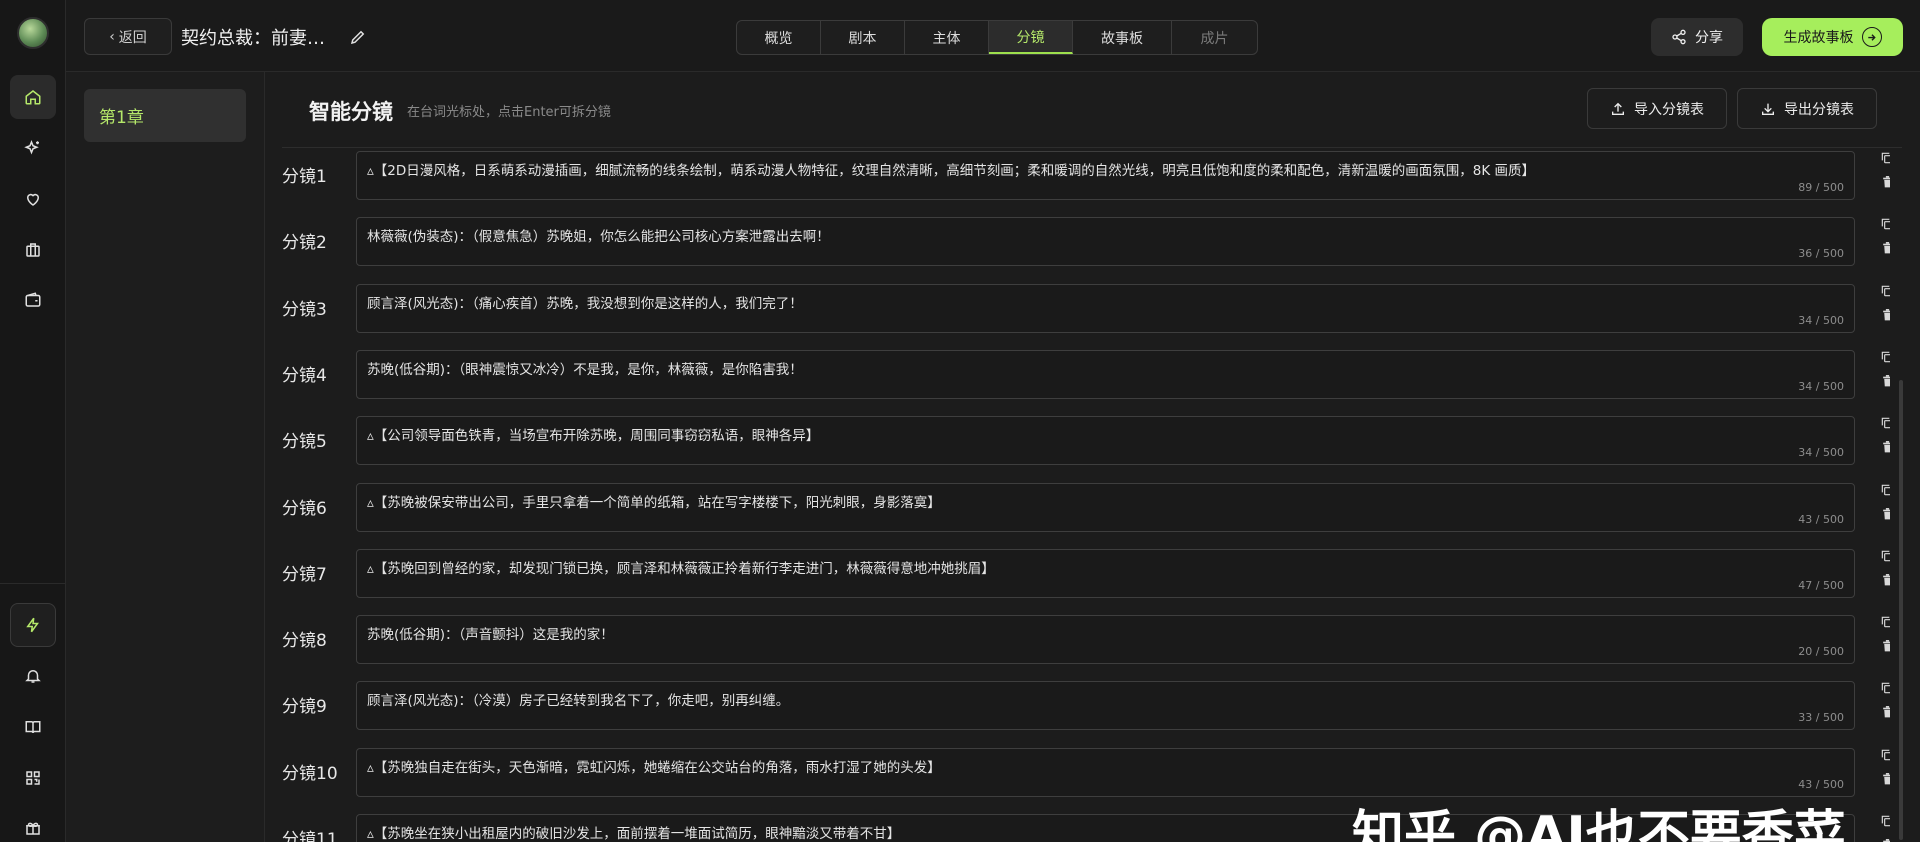 This screenshot has width=1920, height=842. I want to click on char-count: 89 / 500, so click(1821, 187).